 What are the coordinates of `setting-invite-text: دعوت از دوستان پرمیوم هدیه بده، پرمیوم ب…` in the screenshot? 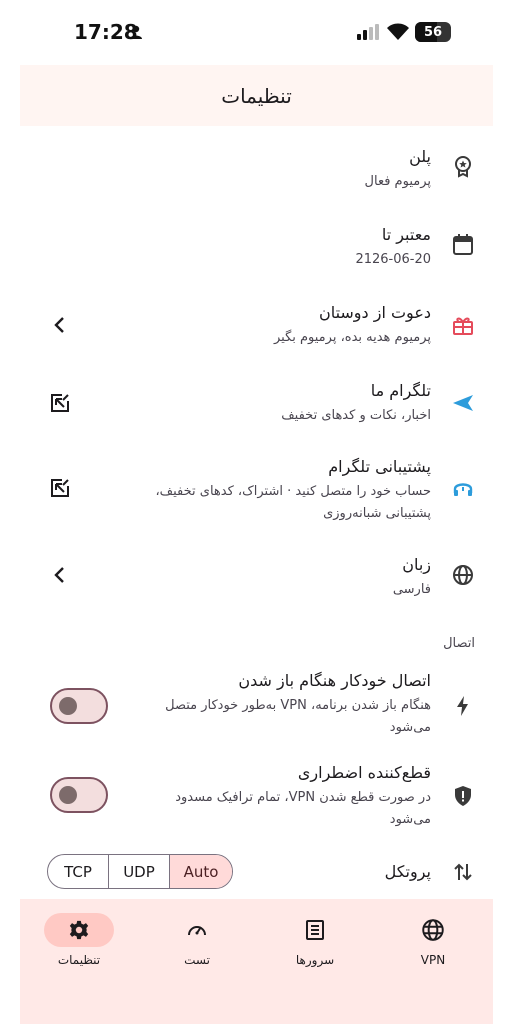 It's located at (352, 325).